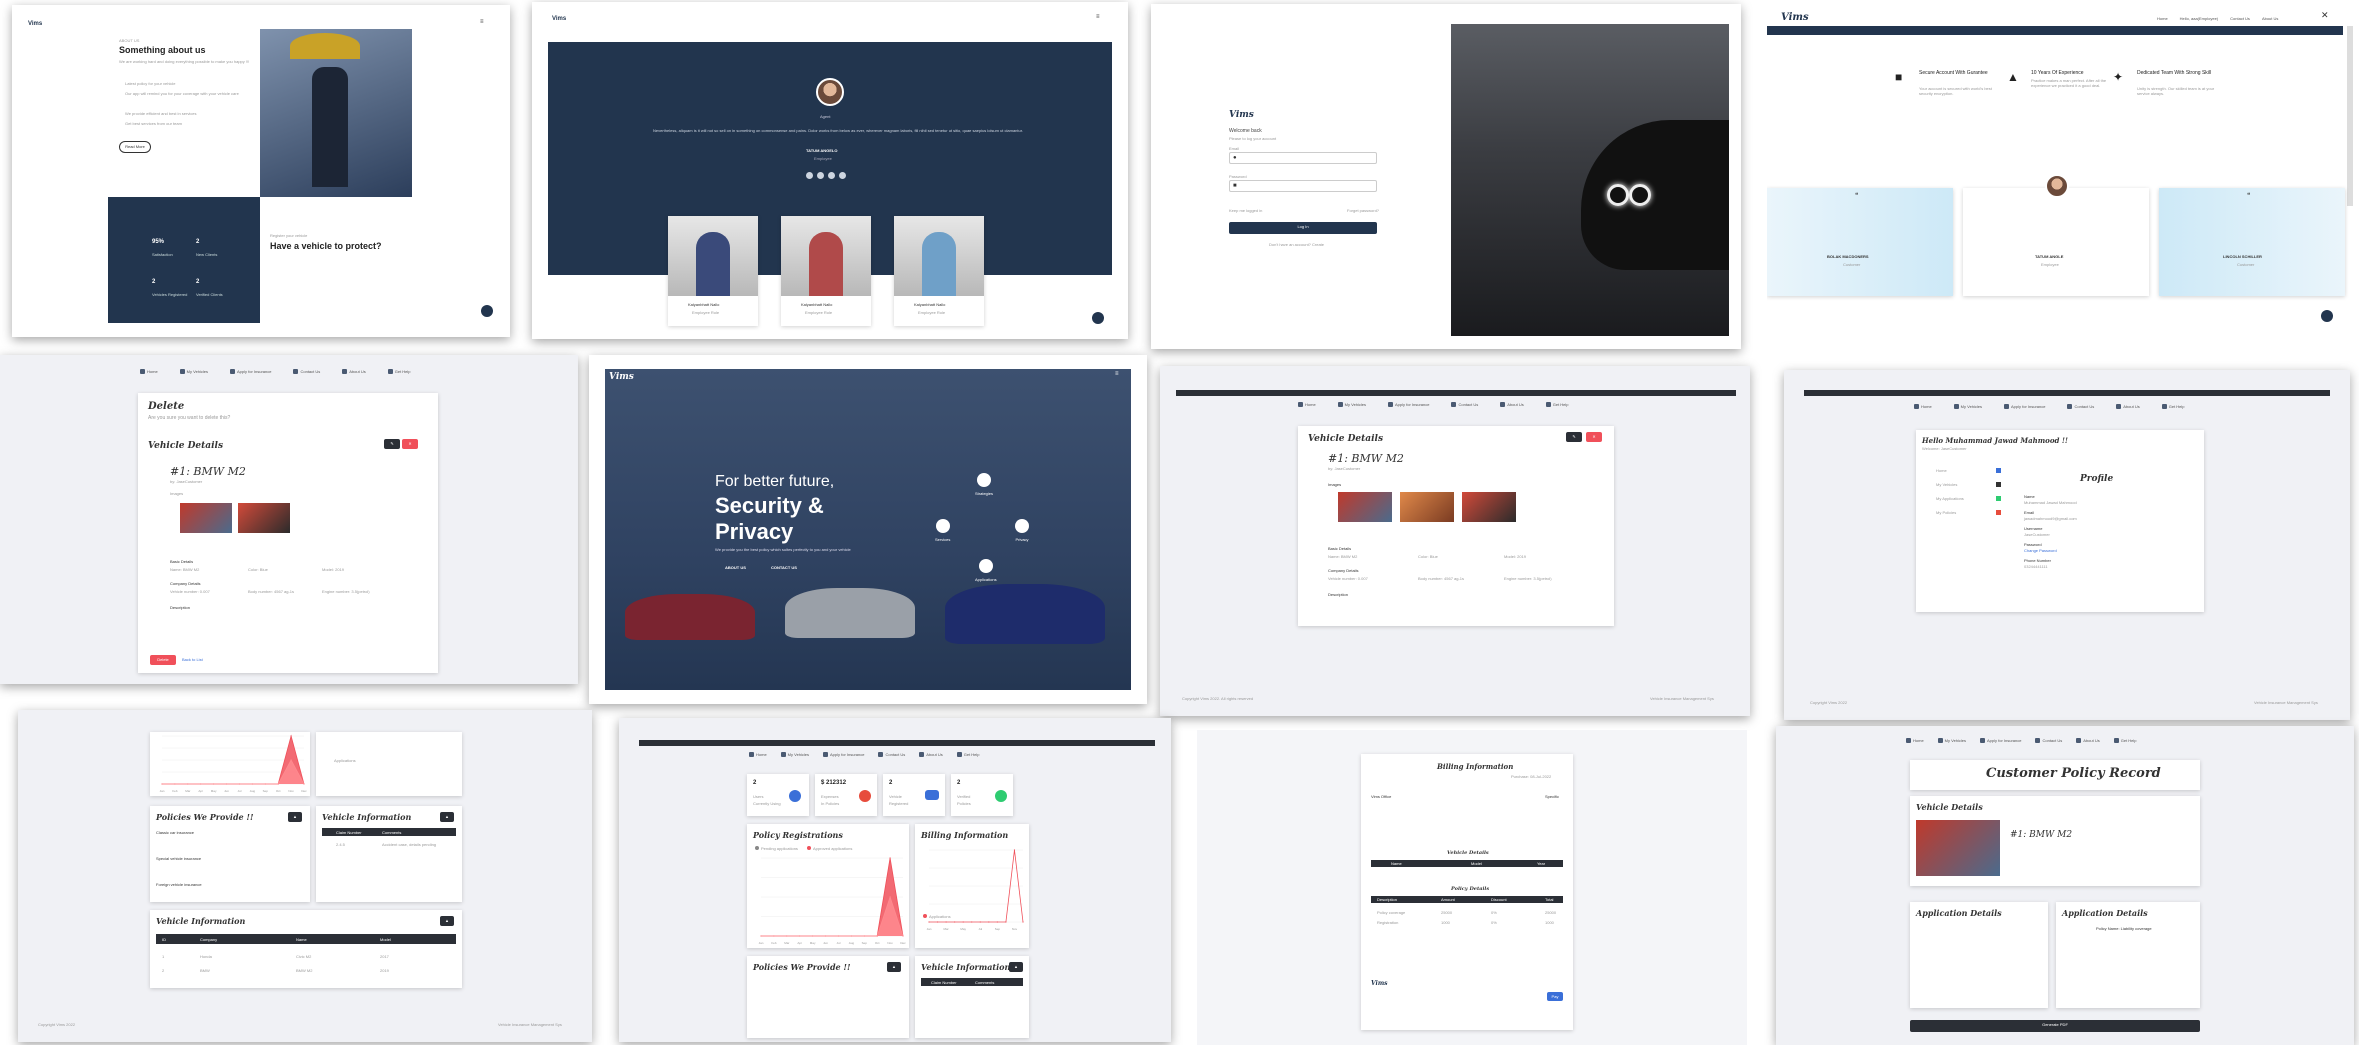 The width and height of the screenshot is (2359, 1045). I want to click on stat-value: 2, so click(755, 783).